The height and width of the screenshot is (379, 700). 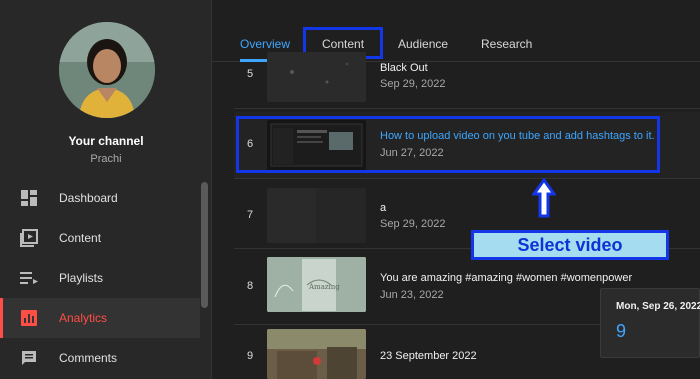 I want to click on comments-icon, so click(x=29, y=358).